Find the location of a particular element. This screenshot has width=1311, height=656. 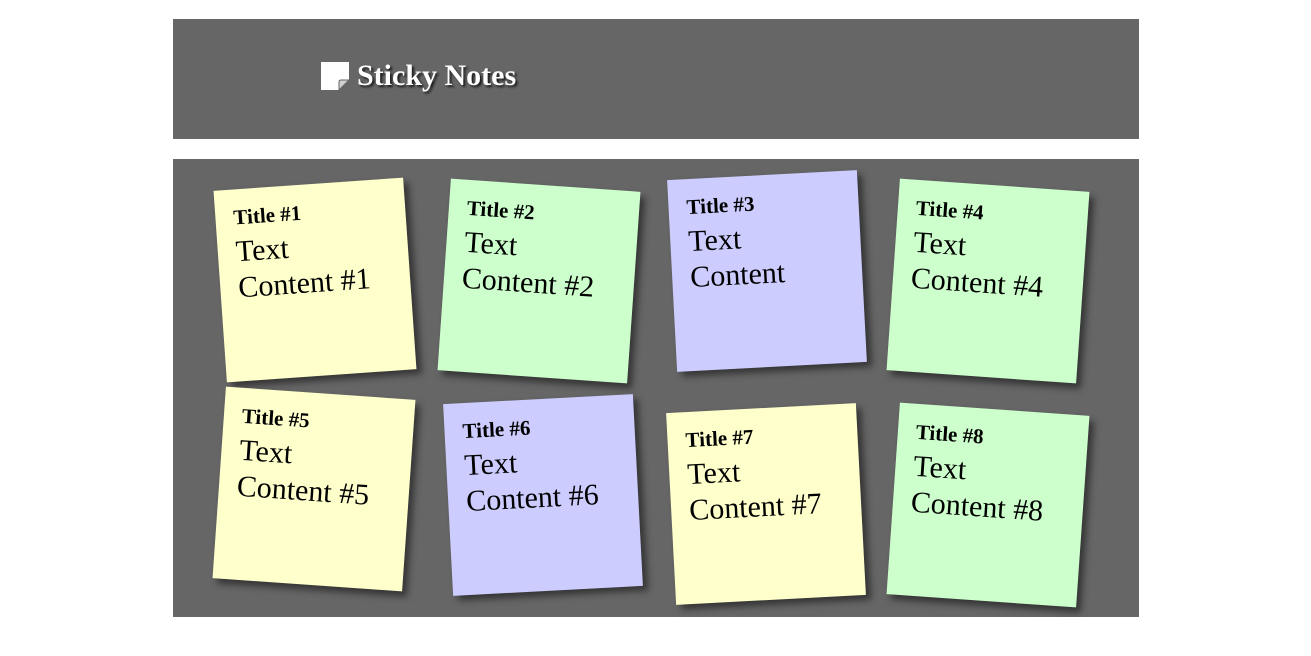

brand: Sticky Notes is located at coordinates (418, 76).